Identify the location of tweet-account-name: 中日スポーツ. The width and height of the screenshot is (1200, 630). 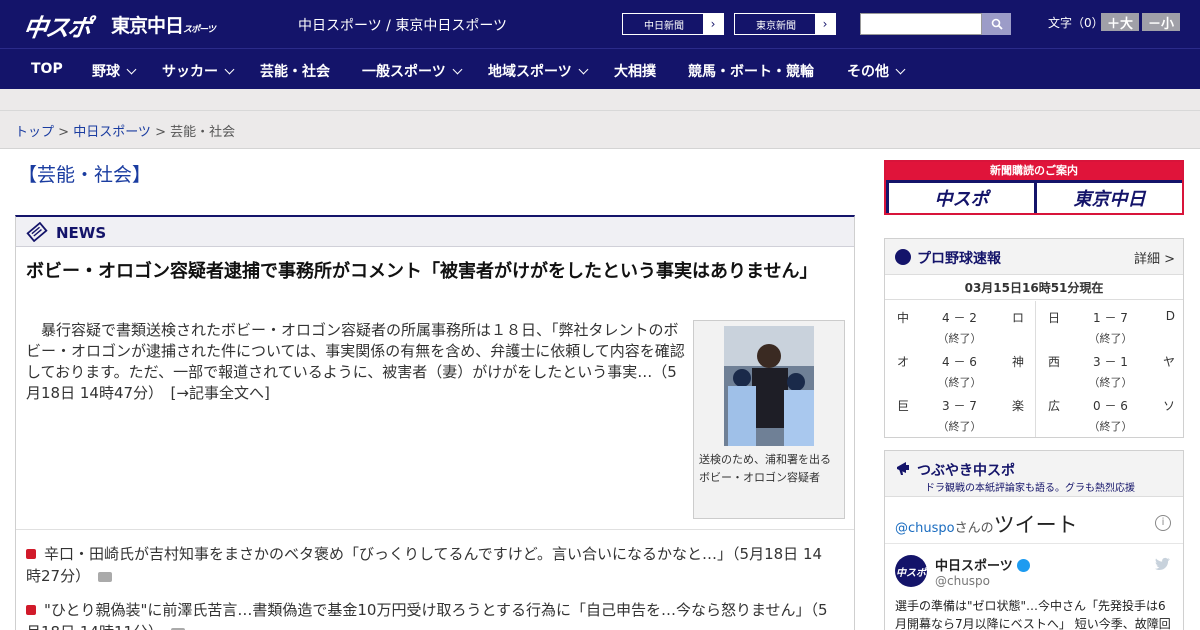
(982, 564).